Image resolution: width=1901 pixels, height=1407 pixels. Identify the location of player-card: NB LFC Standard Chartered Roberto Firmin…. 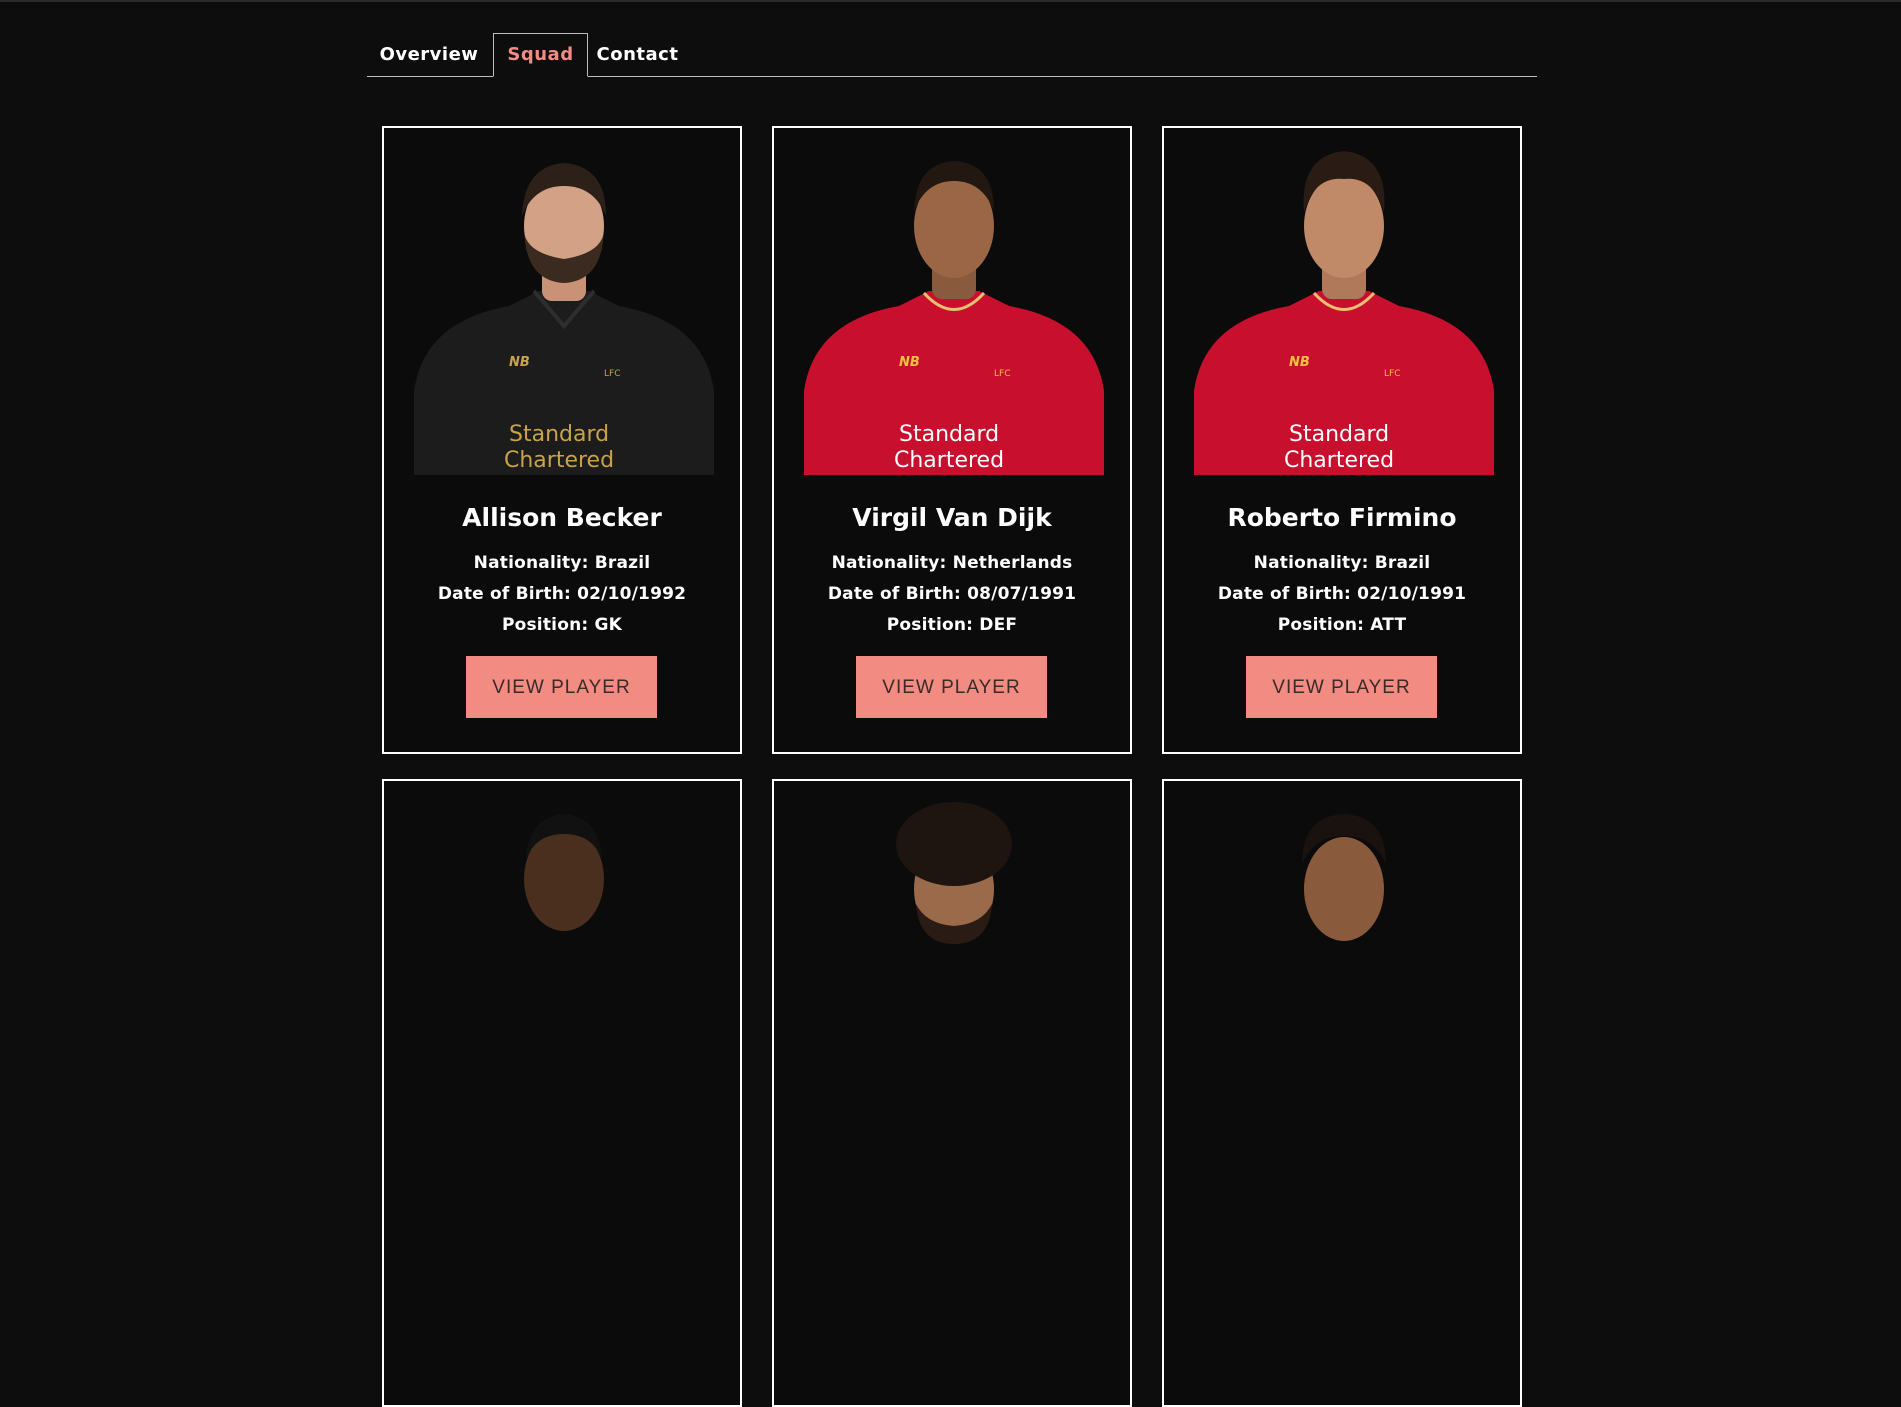
(1342, 440).